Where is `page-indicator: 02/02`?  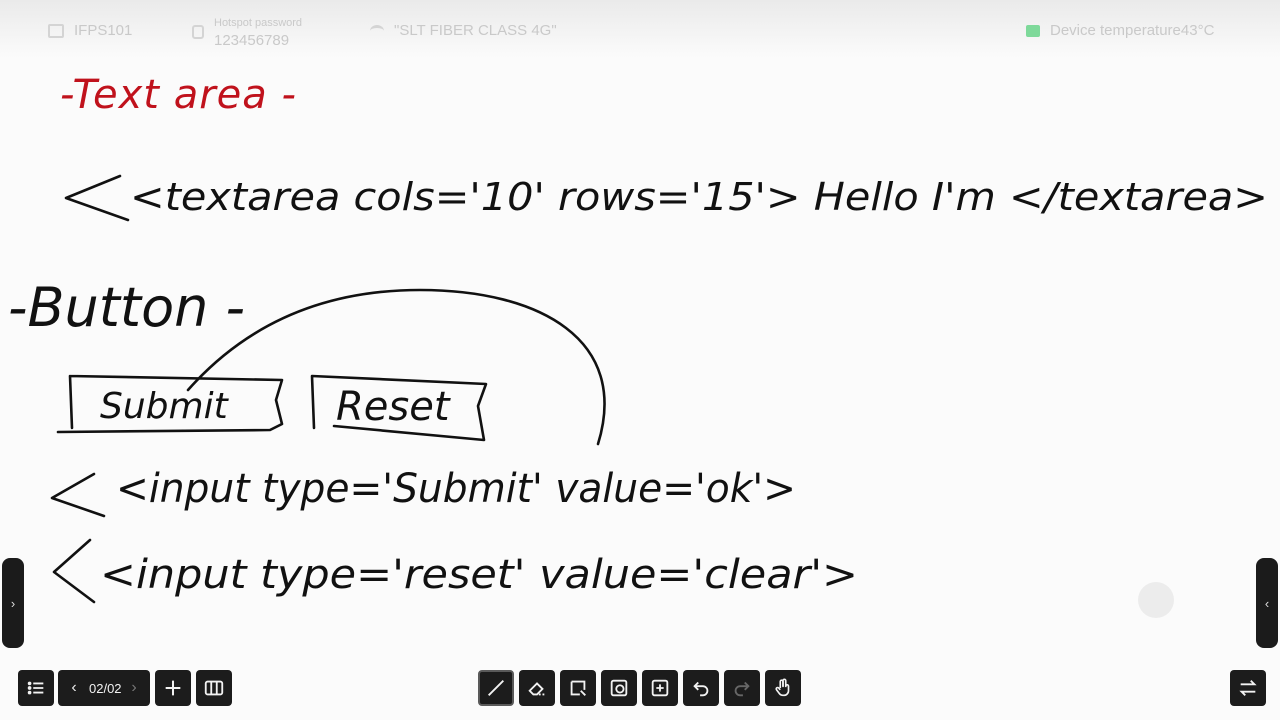 page-indicator: 02/02 is located at coordinates (105, 688).